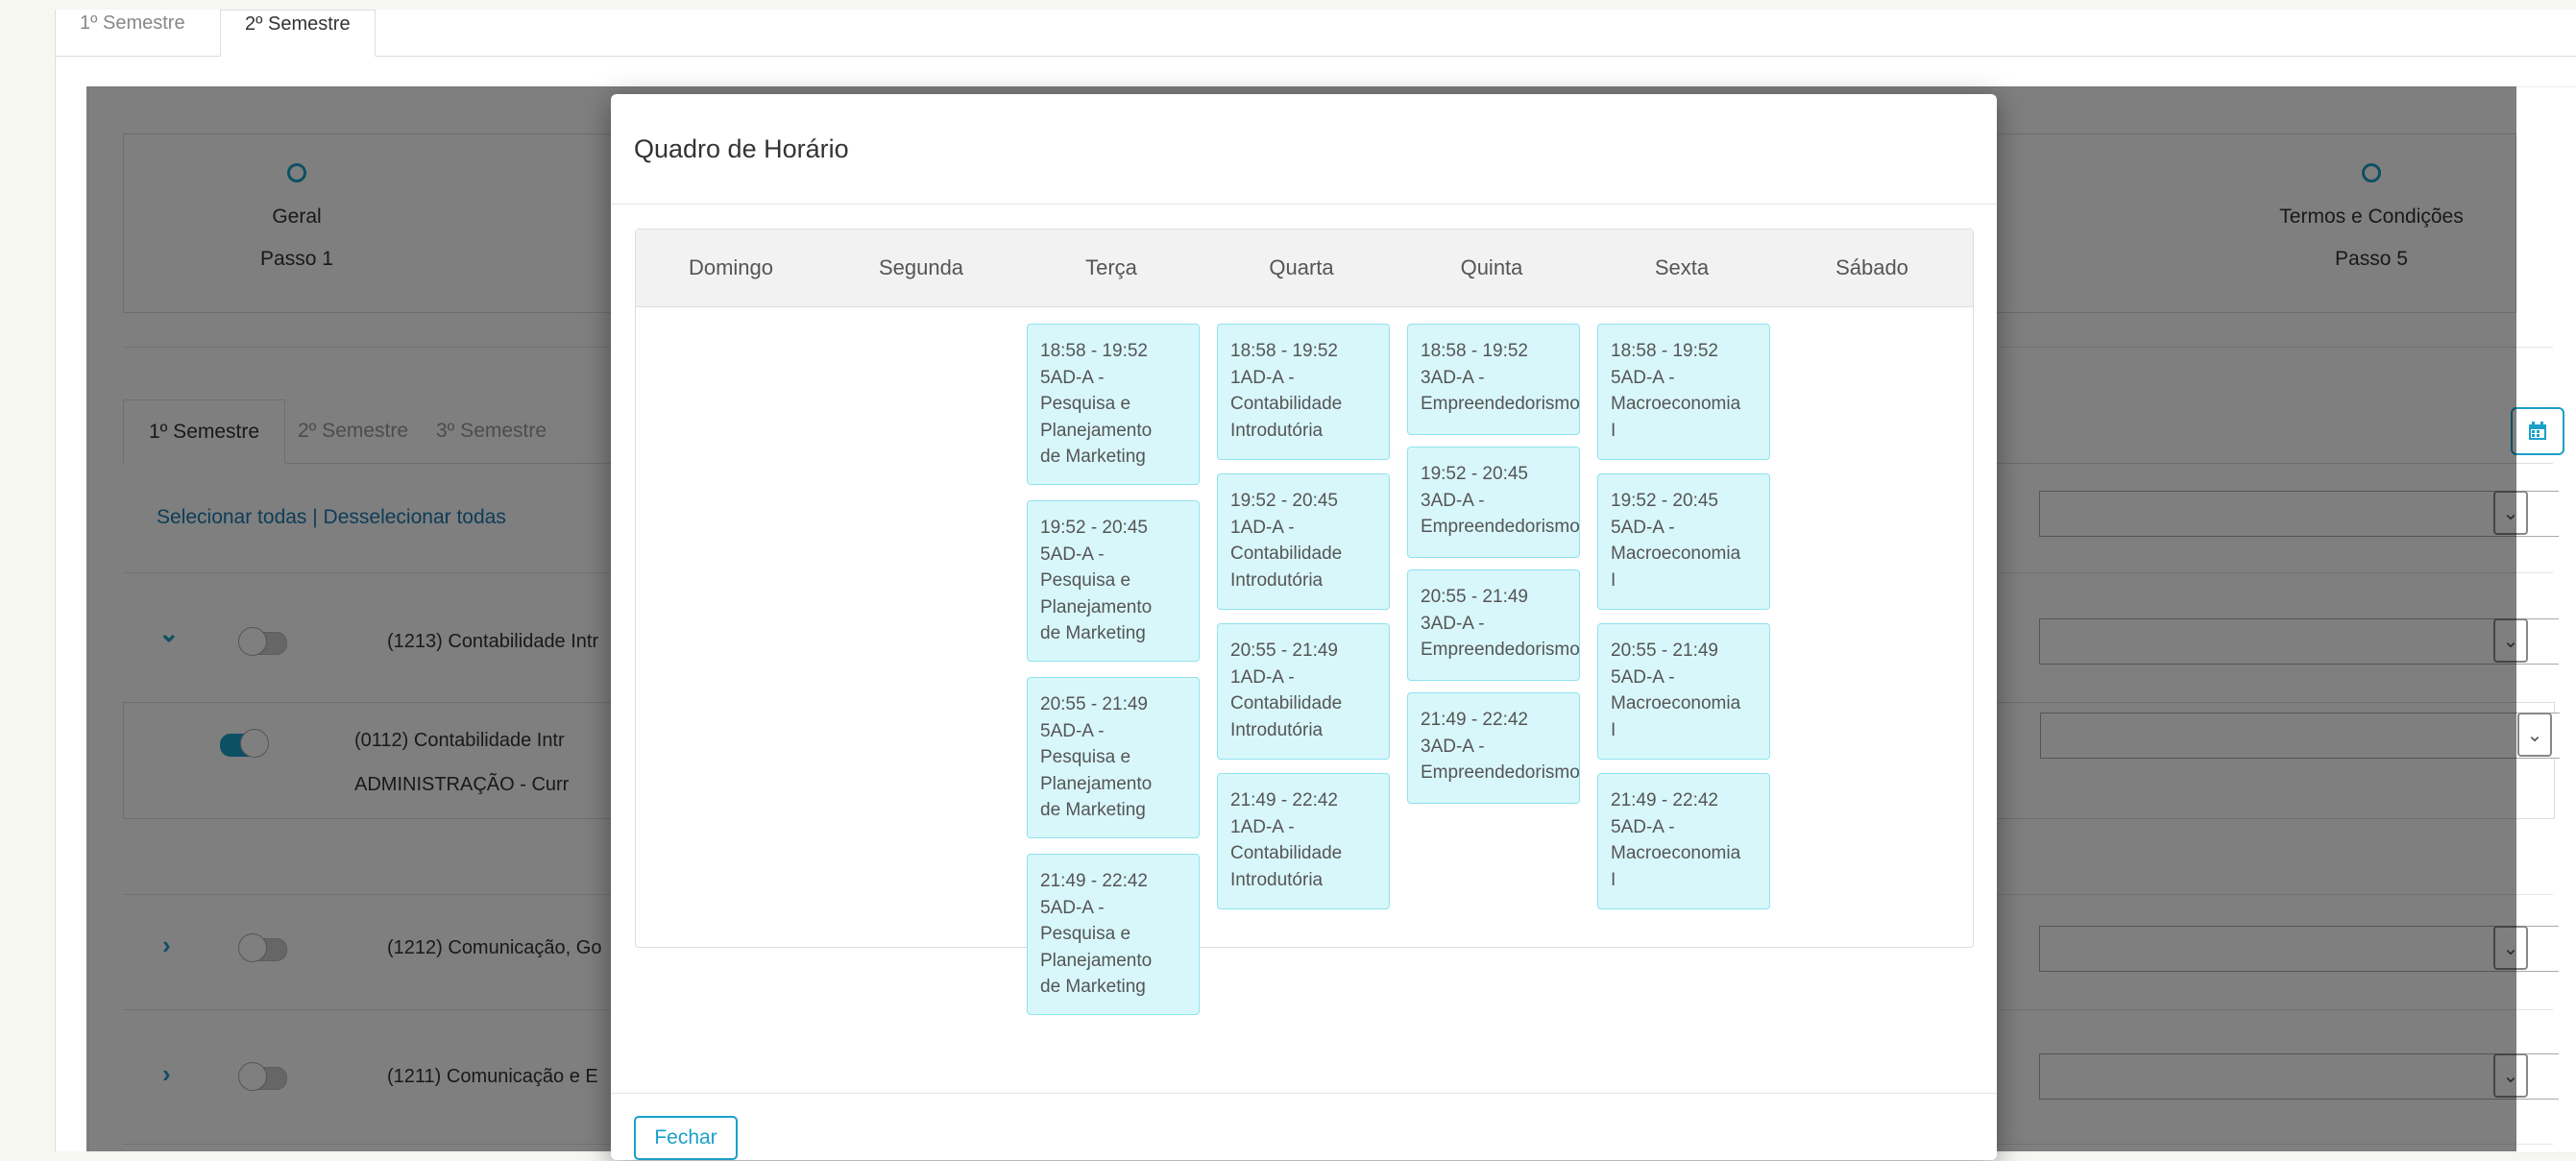 Image resolution: width=2576 pixels, height=1161 pixels. Describe the element at coordinates (2534, 735) in the screenshot. I see `chevron-down-icon: ⌄` at that location.